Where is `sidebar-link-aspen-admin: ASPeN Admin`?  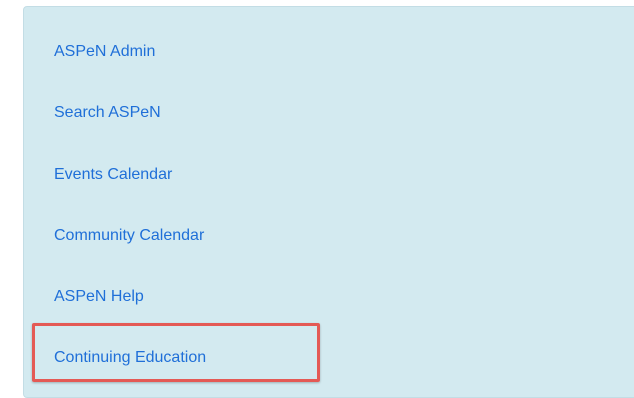 sidebar-link-aspen-admin: ASPeN Admin is located at coordinates (104, 52).